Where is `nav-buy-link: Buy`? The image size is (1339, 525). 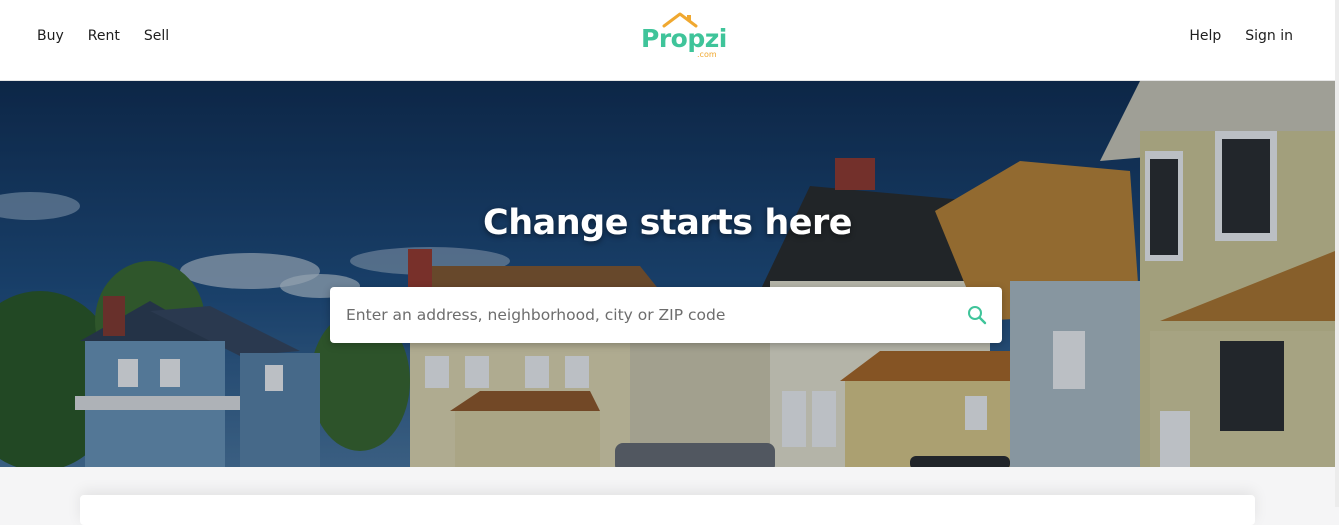
nav-buy-link: Buy is located at coordinates (50, 36).